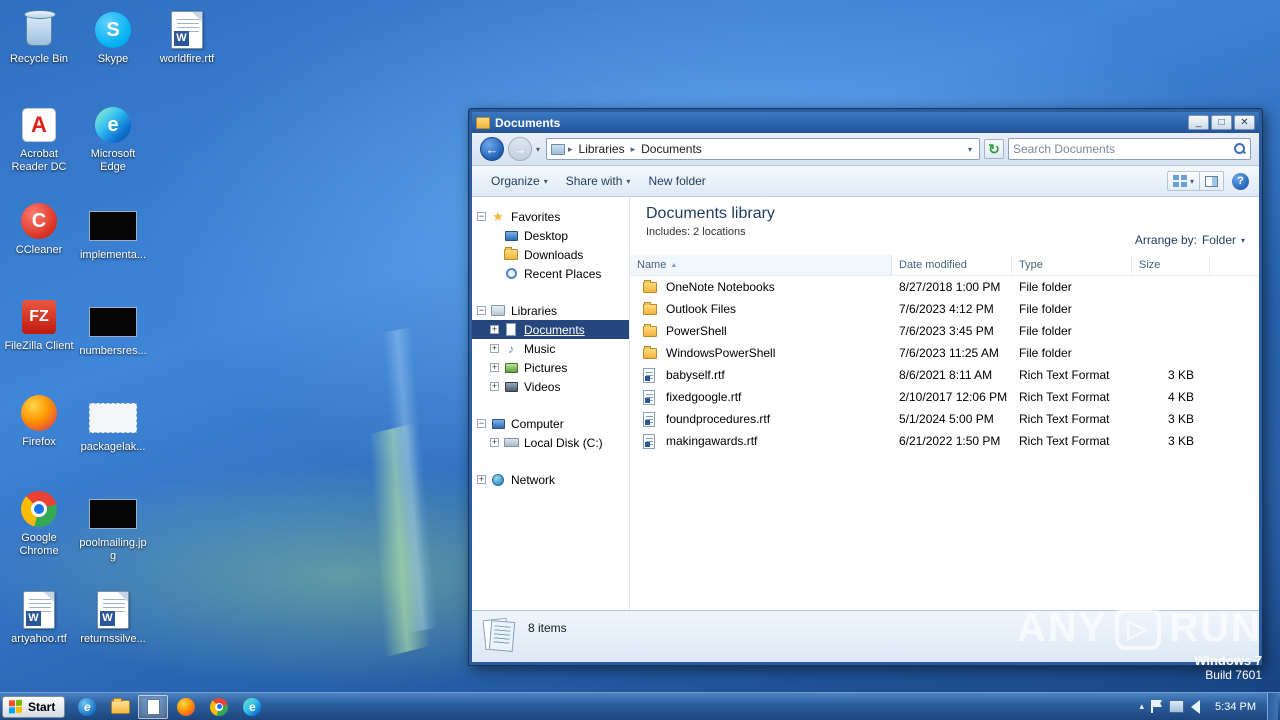 This screenshot has width=1280, height=720. Describe the element at coordinates (546, 235) in the screenshot. I see `item-label: Desktop` at that location.